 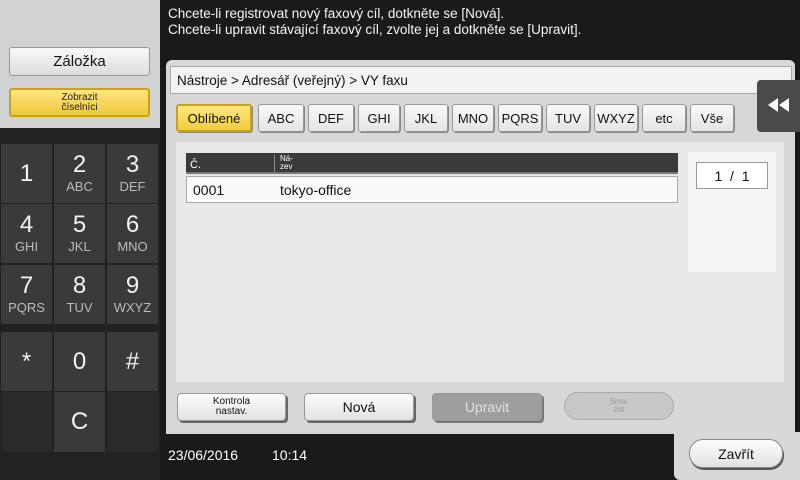 What do you see at coordinates (732, 175) in the screenshot?
I see `page-indicator: 1 / 1` at bounding box center [732, 175].